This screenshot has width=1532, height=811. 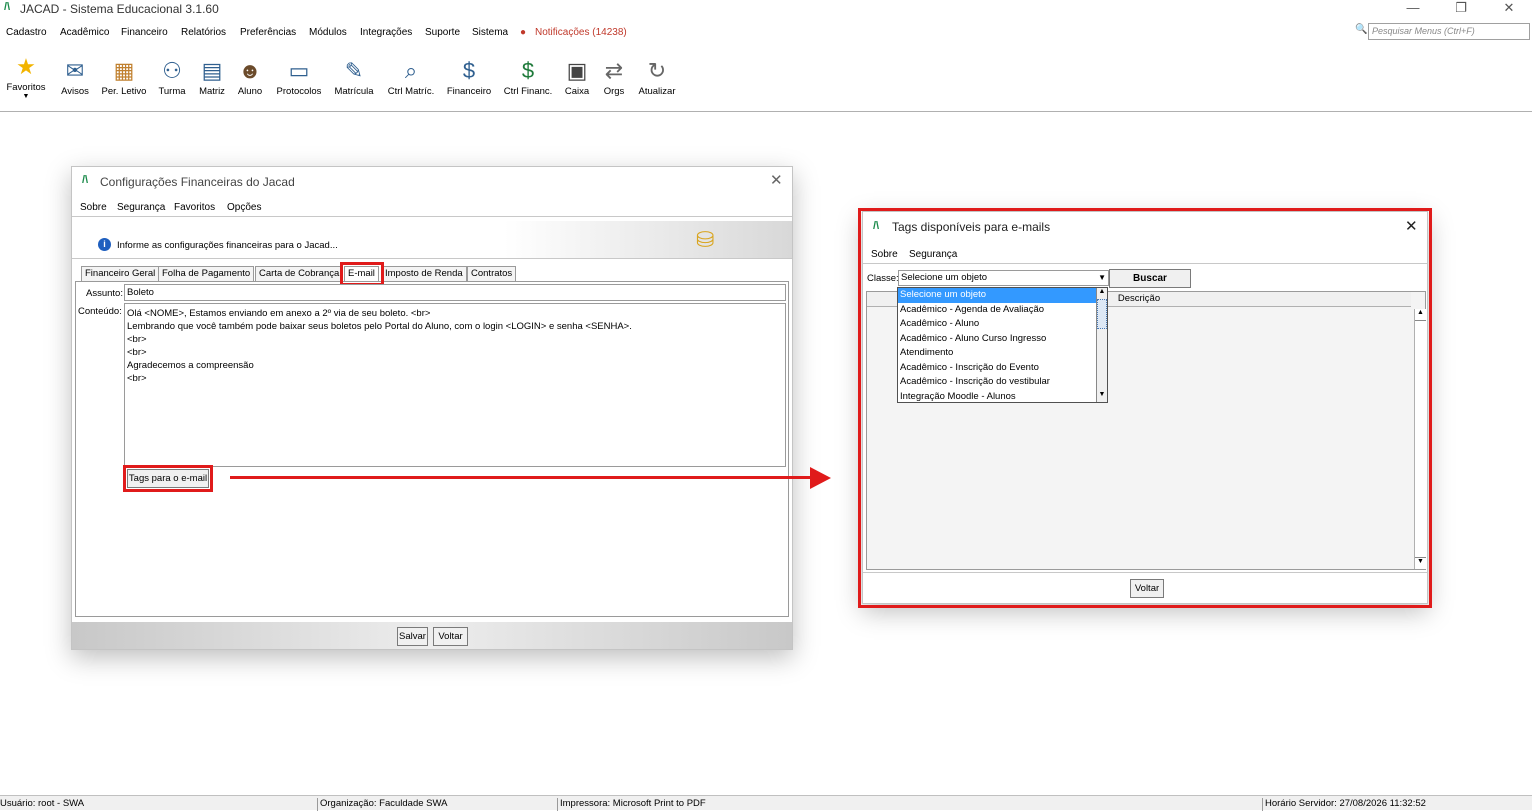 What do you see at coordinates (492, 273) in the screenshot?
I see `tab-contratos: Contratos` at bounding box center [492, 273].